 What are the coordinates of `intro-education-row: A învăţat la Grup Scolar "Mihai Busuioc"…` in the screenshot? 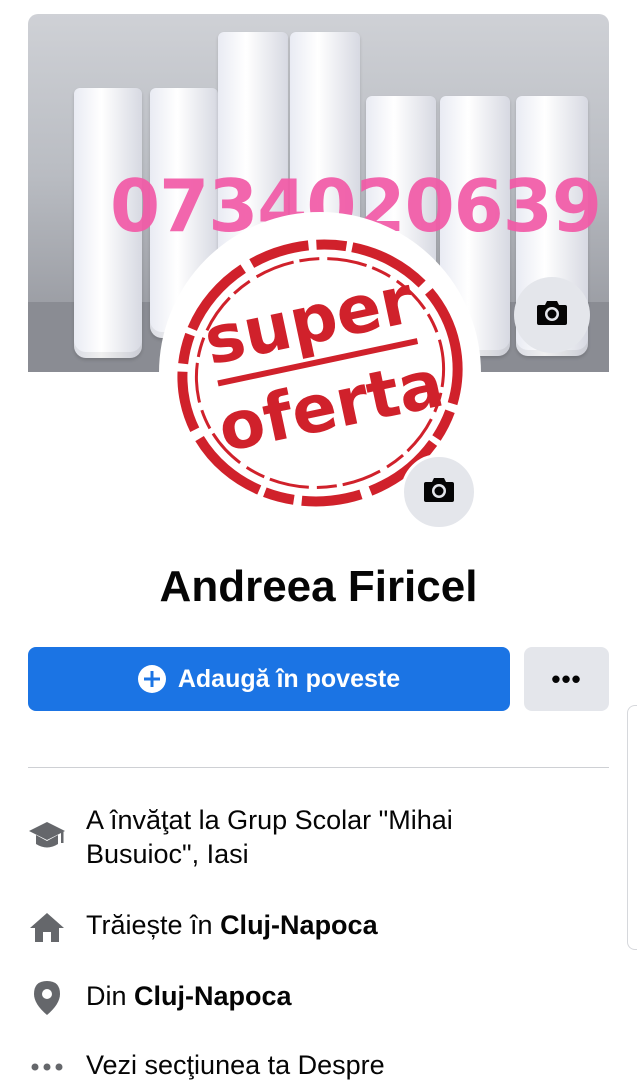 It's located at (277, 837).